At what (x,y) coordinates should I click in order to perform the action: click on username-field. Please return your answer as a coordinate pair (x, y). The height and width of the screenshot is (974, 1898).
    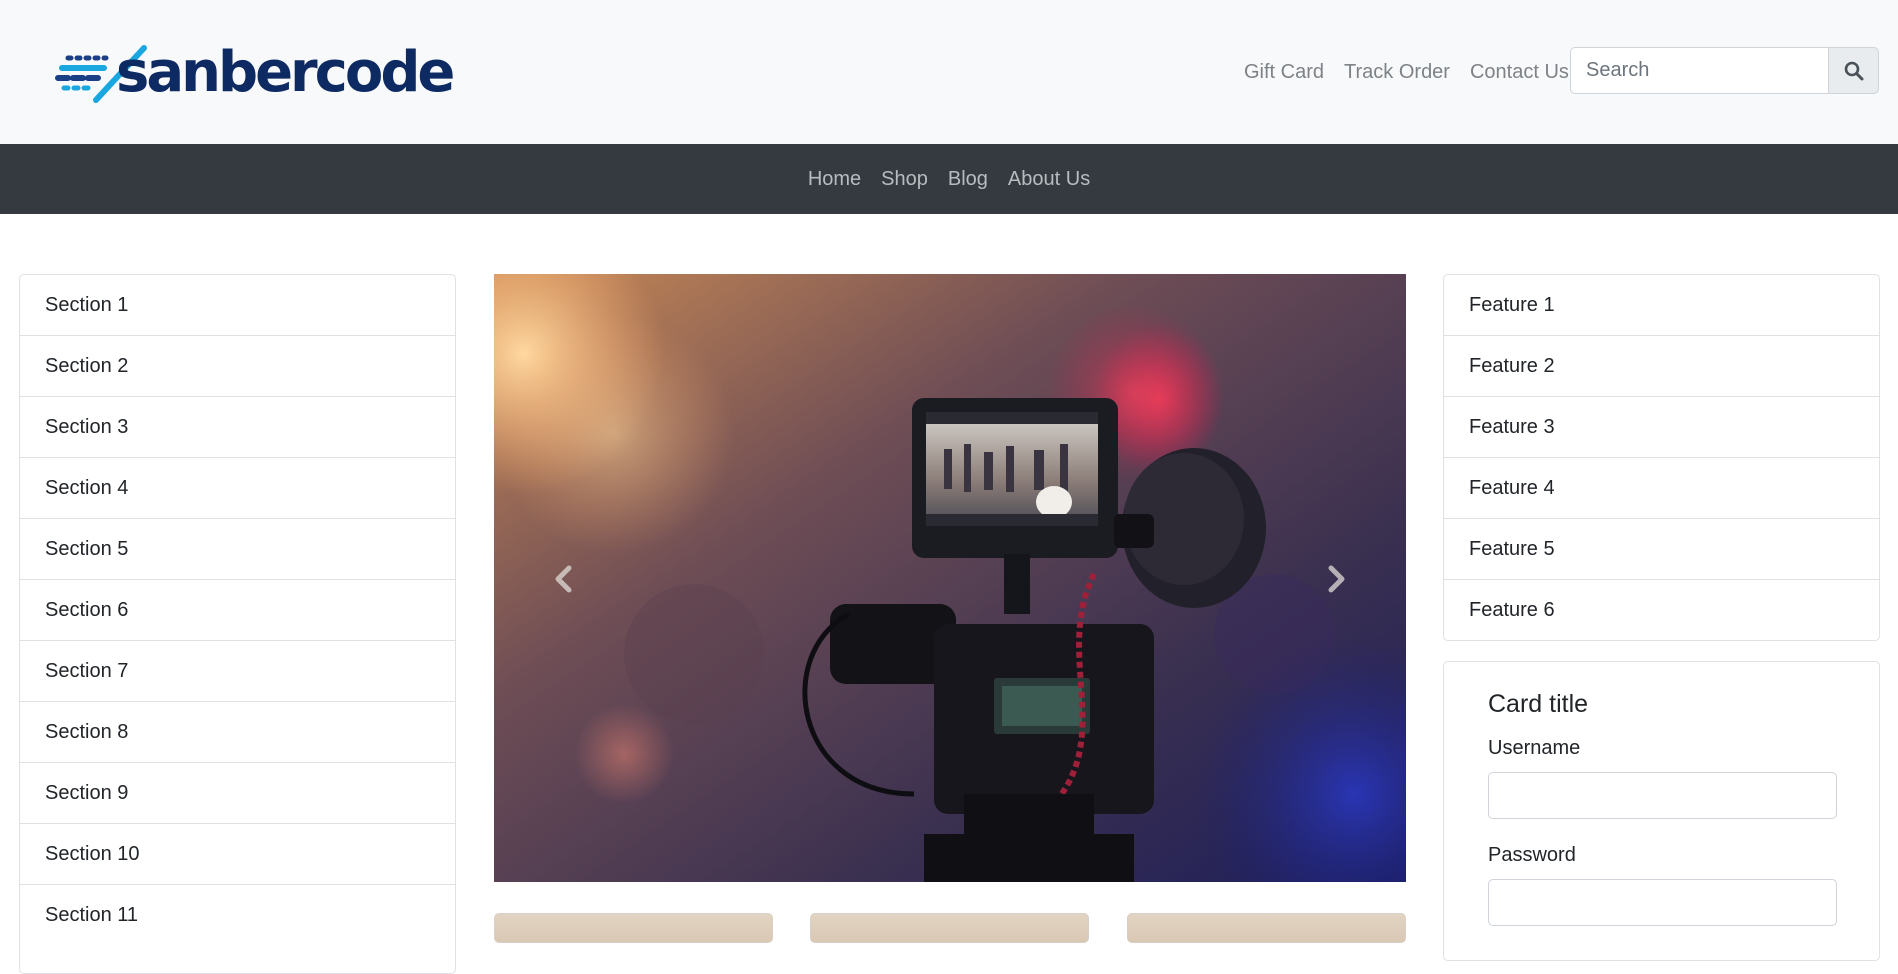
    Looking at the image, I should click on (1662, 795).